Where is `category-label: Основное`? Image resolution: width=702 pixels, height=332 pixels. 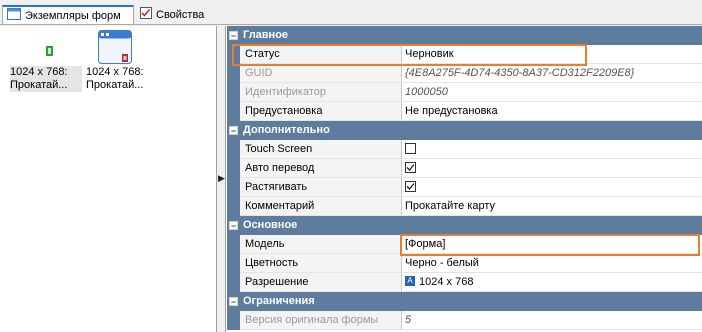 category-label: Основное is located at coordinates (270, 225).